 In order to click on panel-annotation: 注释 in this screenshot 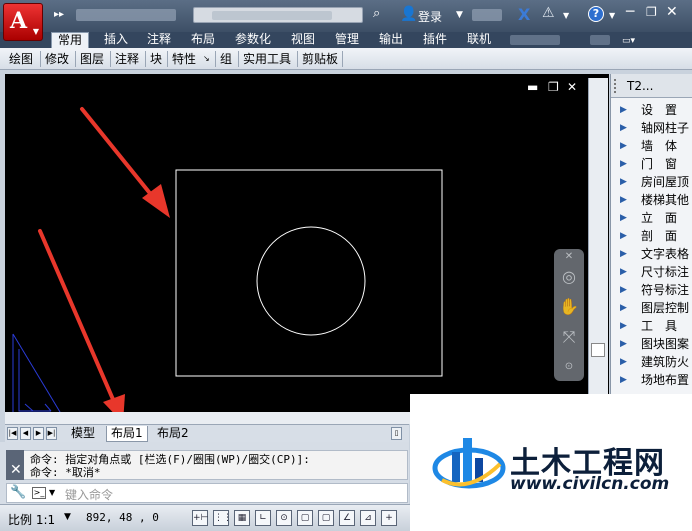, I will do `click(127, 59)`.